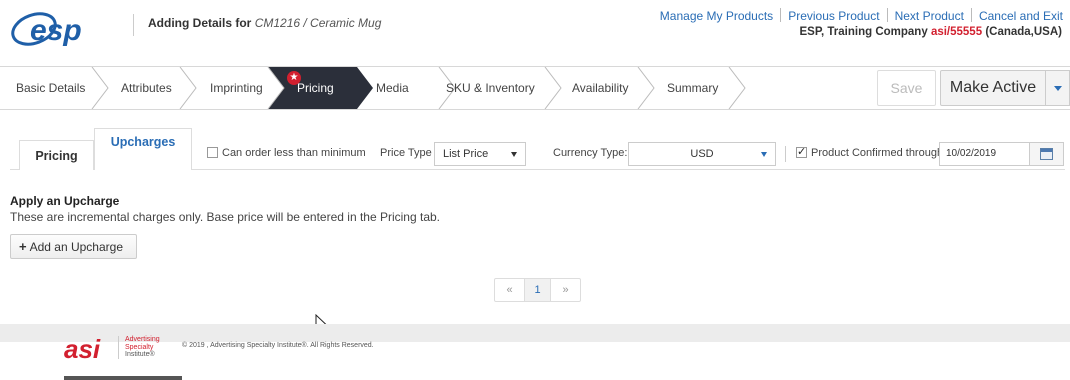 The width and height of the screenshot is (1070, 380). Describe the element at coordinates (212, 152) in the screenshot. I see `can-order-less-checkbox` at that location.